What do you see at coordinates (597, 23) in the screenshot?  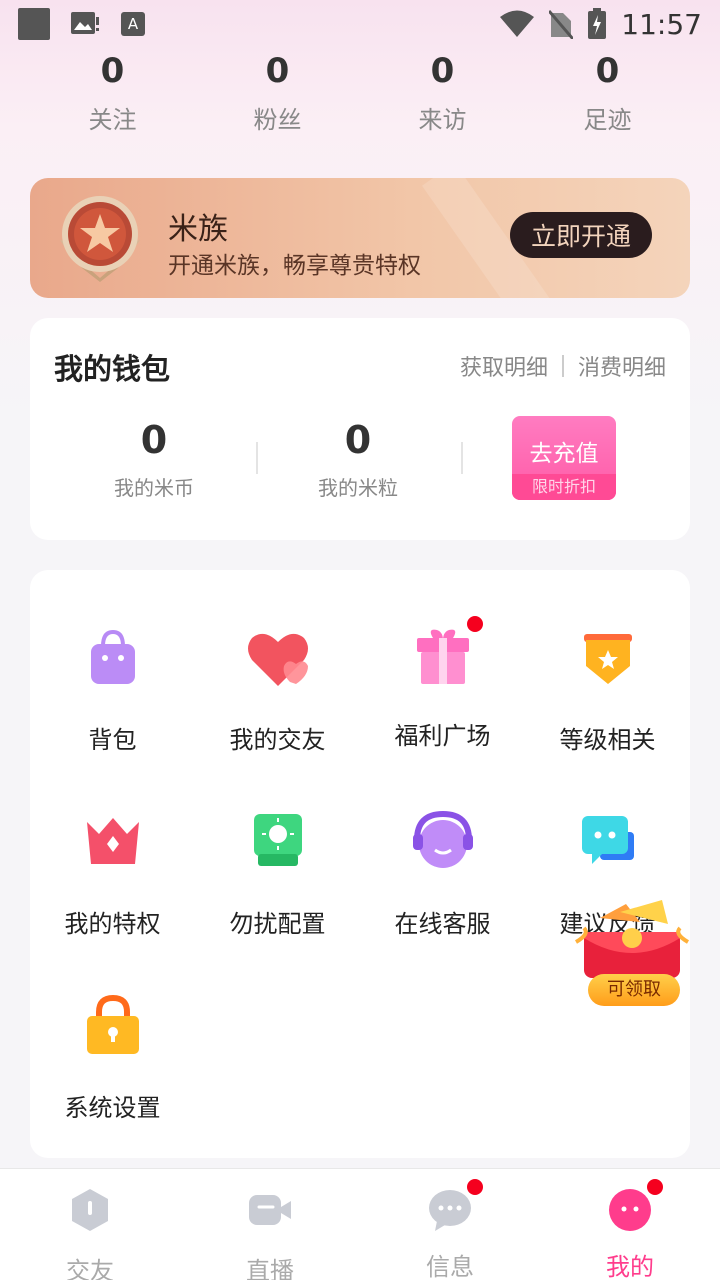 I see `battery-icon` at bounding box center [597, 23].